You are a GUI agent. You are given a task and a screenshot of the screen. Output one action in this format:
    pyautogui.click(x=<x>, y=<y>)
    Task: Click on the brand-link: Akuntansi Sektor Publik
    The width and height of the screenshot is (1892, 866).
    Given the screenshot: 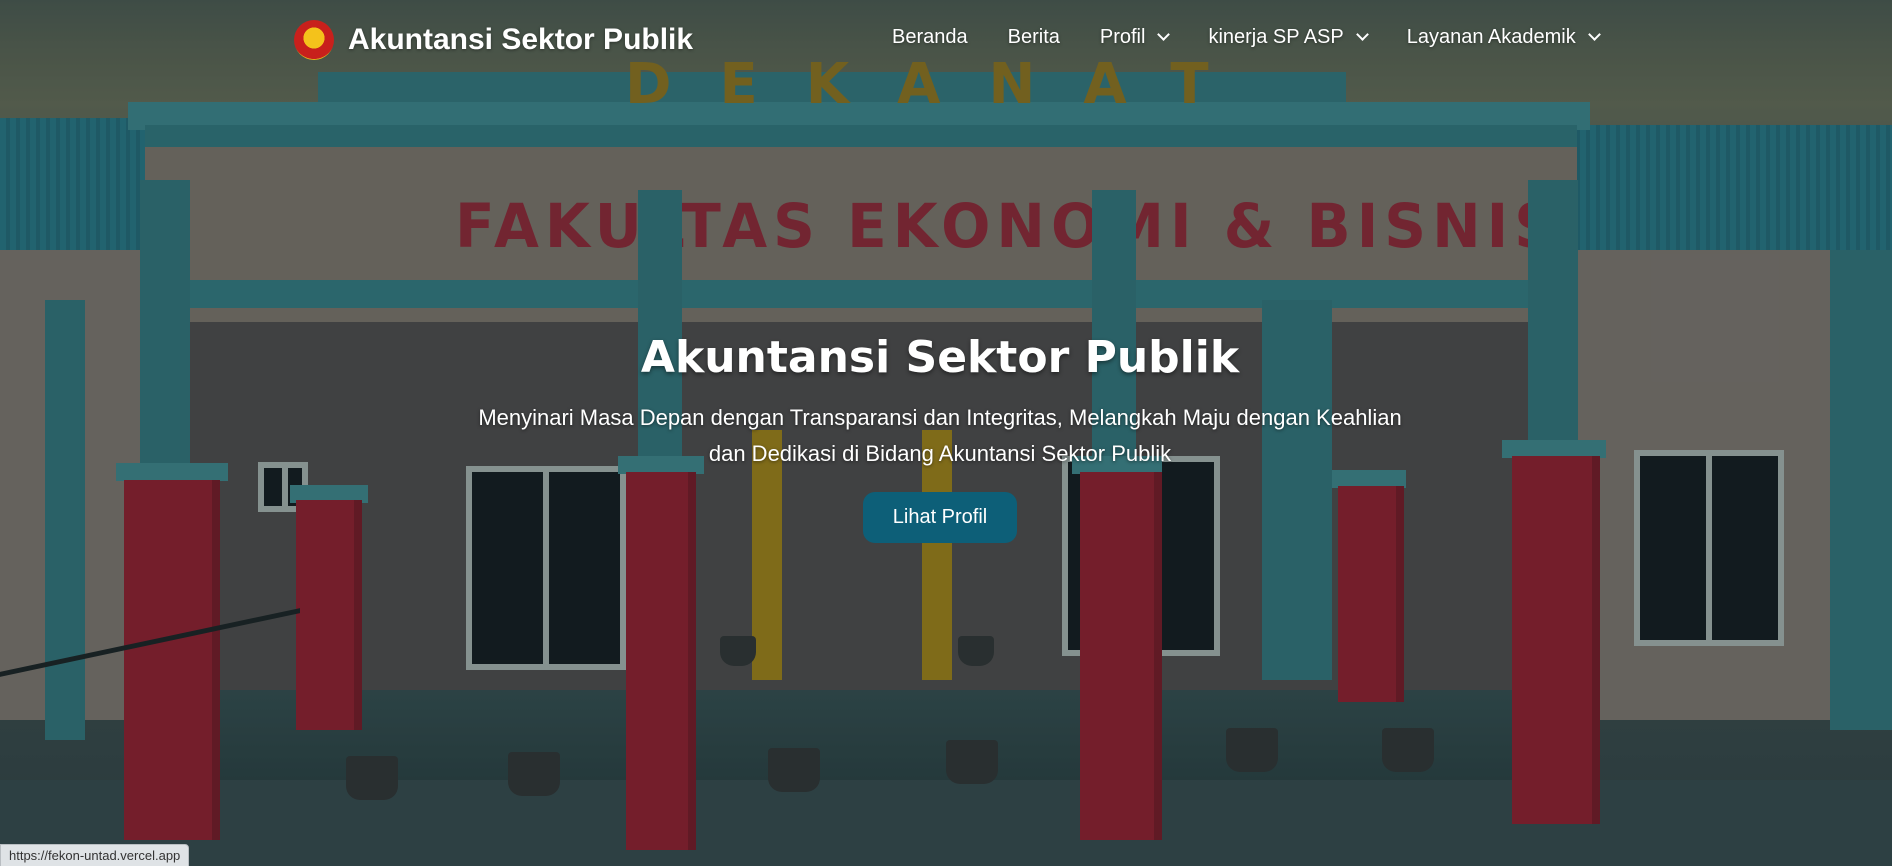 What is the action you would take?
    pyautogui.click(x=493, y=40)
    